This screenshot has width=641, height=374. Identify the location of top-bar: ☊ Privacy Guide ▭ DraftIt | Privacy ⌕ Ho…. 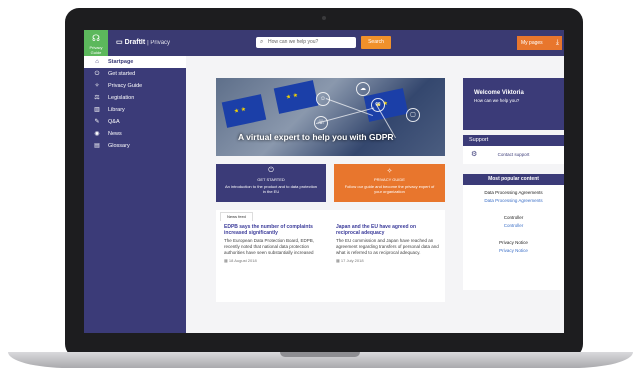
(324, 43).